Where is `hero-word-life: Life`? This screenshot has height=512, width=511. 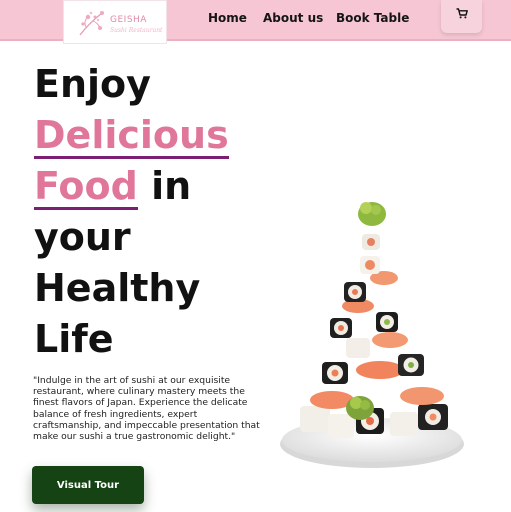 hero-word-life: Life is located at coordinates (74, 339).